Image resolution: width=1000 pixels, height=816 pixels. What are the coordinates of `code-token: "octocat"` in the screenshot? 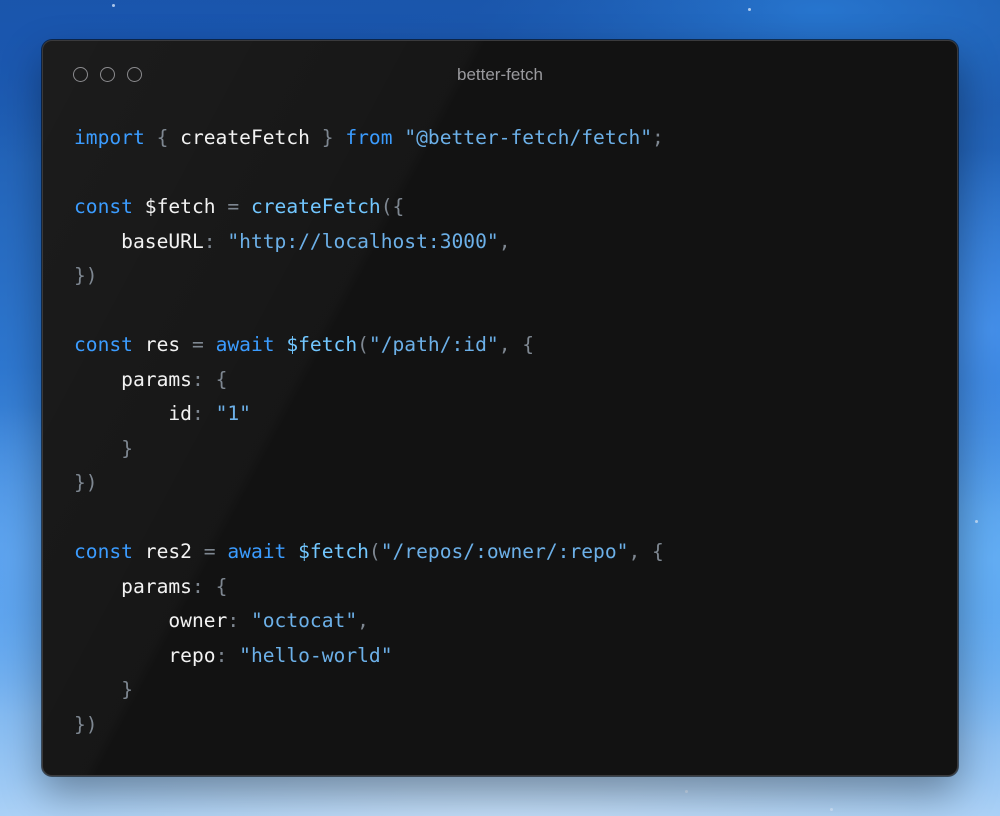 It's located at (304, 620).